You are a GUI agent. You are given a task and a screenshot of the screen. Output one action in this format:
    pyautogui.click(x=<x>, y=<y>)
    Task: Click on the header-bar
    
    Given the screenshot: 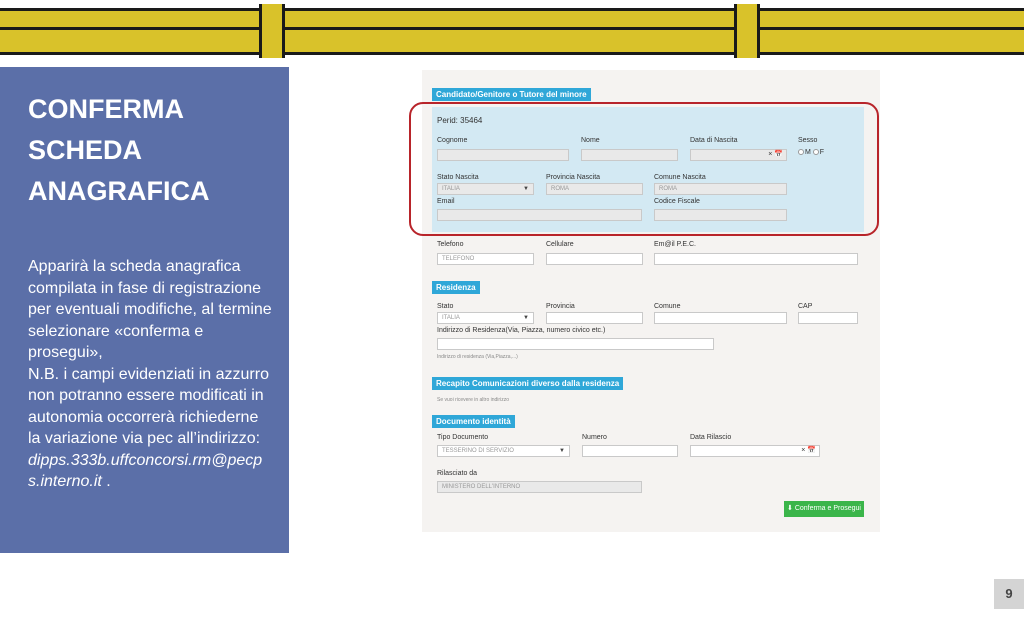 What is the action you would take?
    pyautogui.click(x=512, y=31)
    